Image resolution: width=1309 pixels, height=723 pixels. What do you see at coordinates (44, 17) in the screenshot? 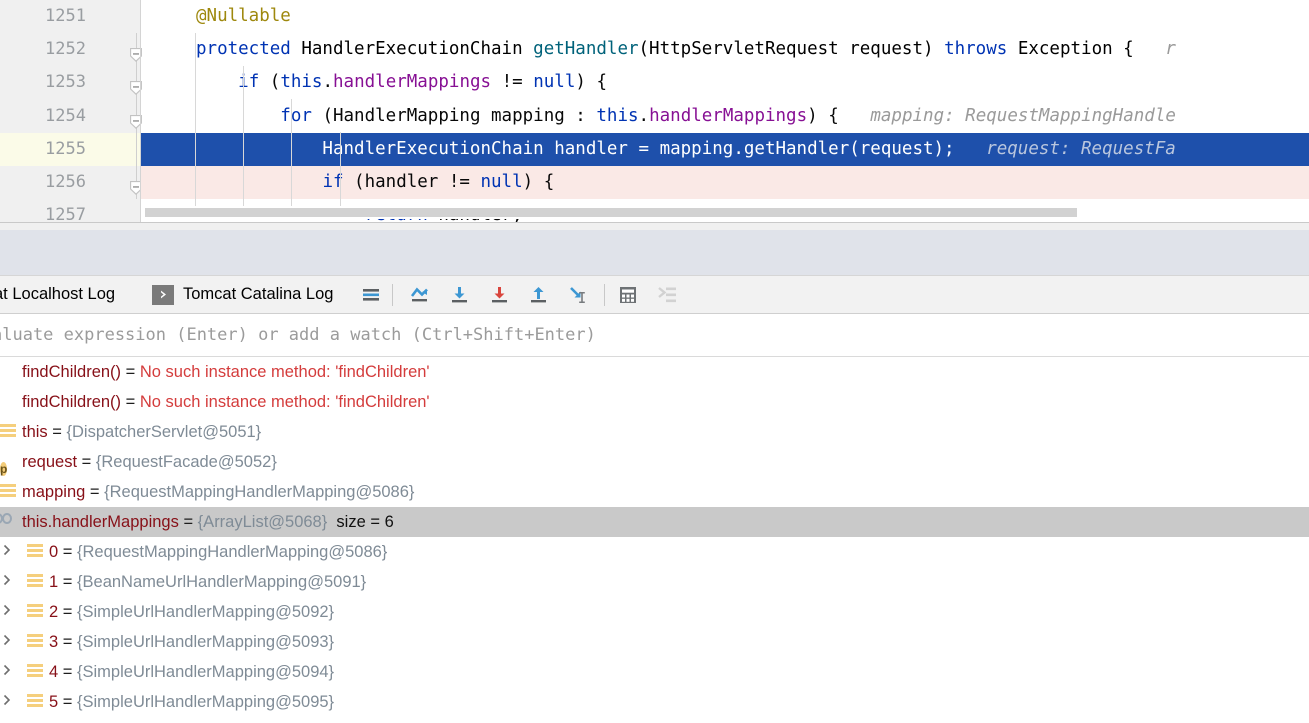
I see `line-number-gutter: 1251` at bounding box center [44, 17].